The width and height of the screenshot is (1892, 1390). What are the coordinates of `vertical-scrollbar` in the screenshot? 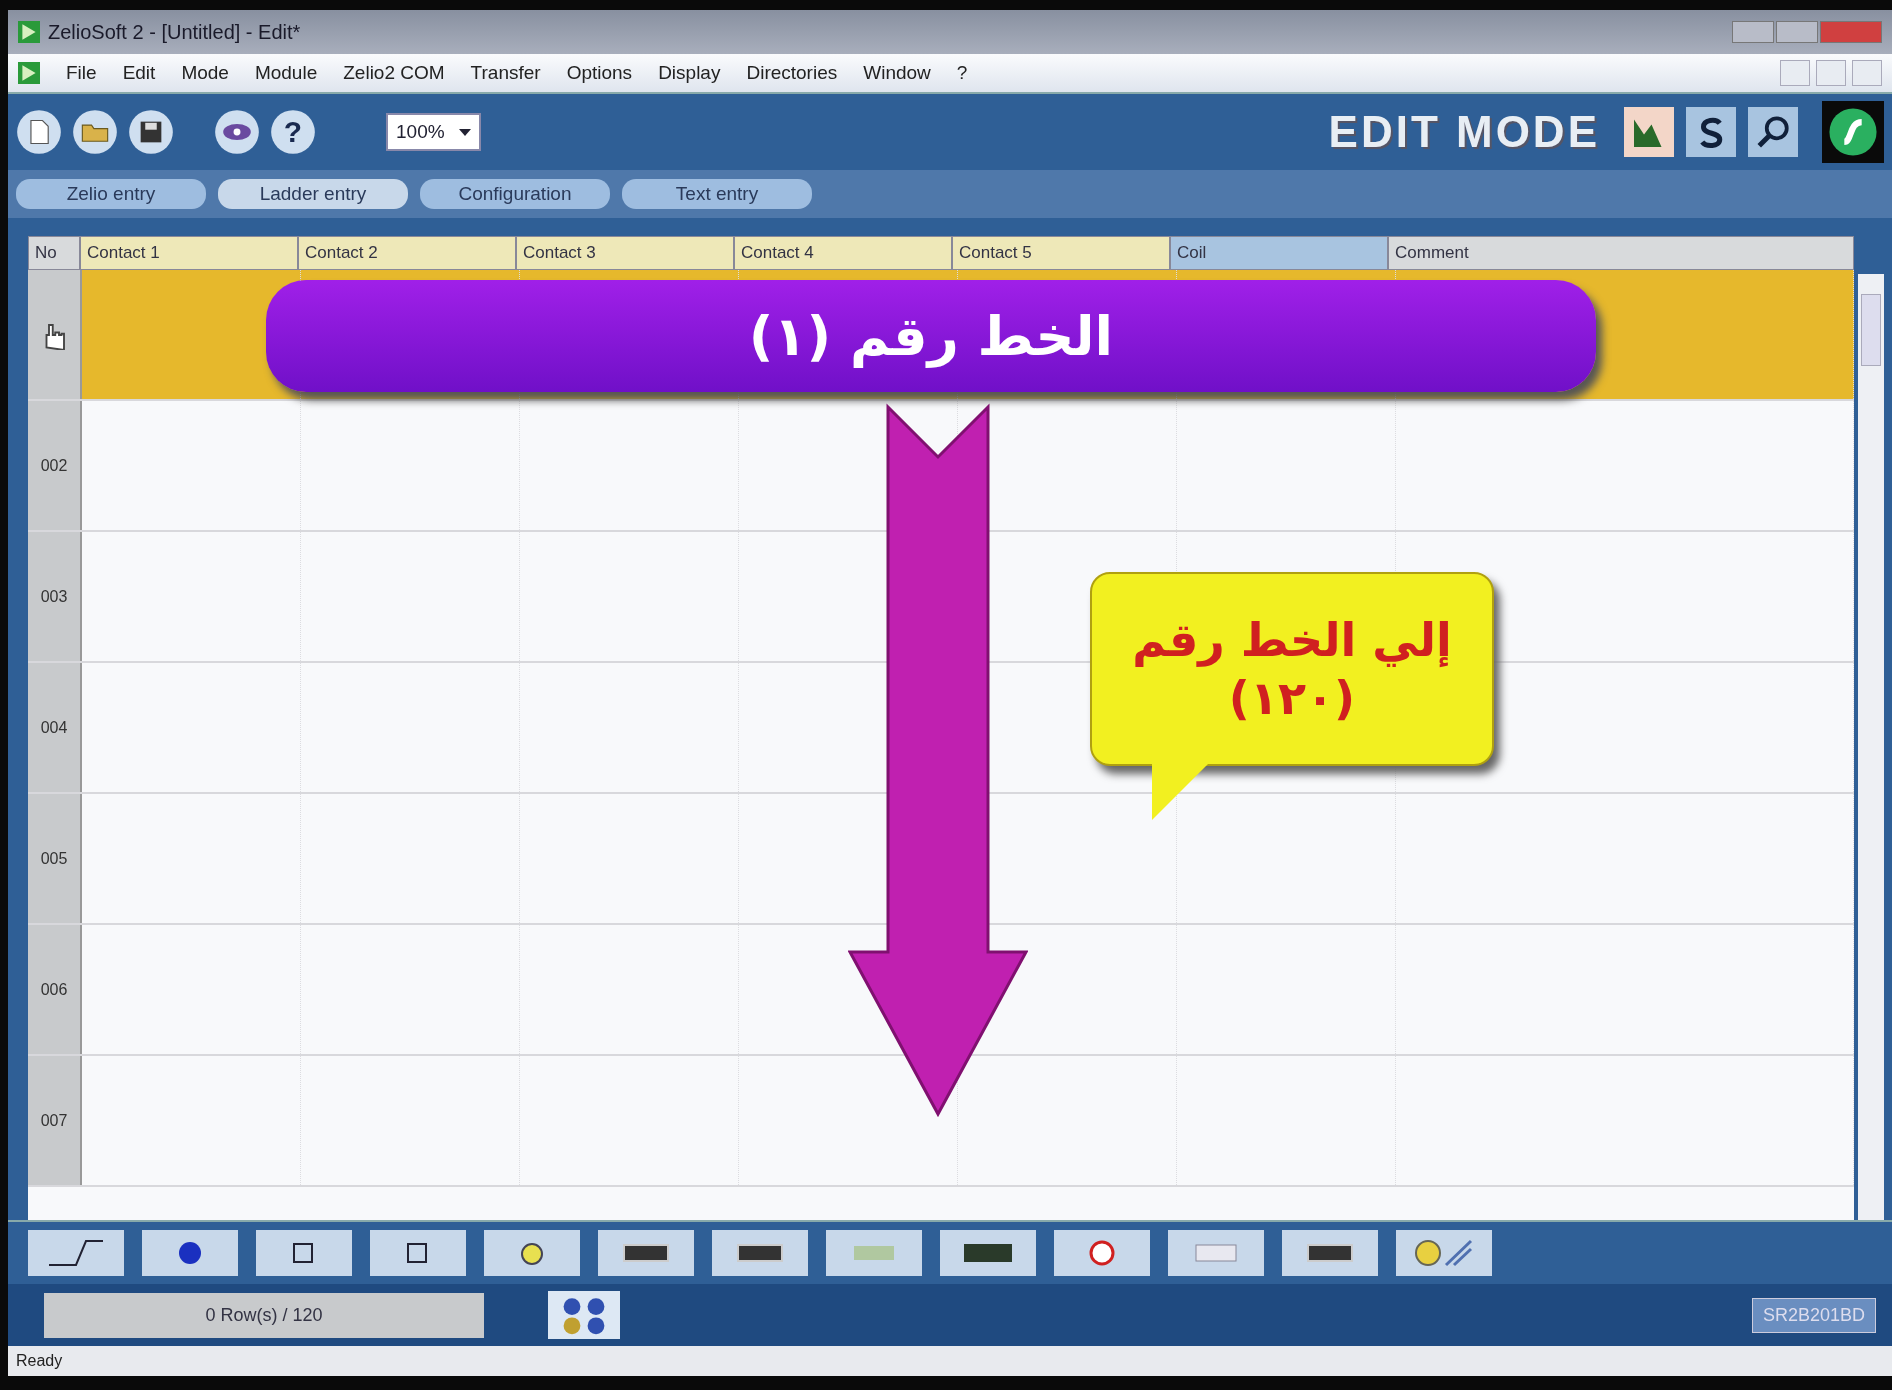 It's located at (1871, 747).